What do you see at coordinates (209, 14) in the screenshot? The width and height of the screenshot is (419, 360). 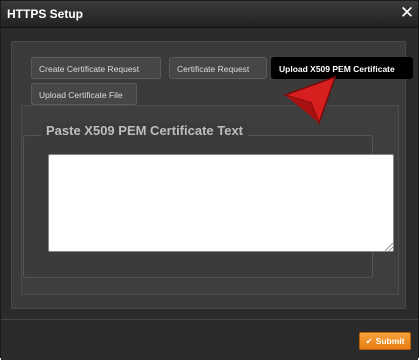 I see `dialog-titlebar: HTTPS Setup ✕` at bounding box center [209, 14].